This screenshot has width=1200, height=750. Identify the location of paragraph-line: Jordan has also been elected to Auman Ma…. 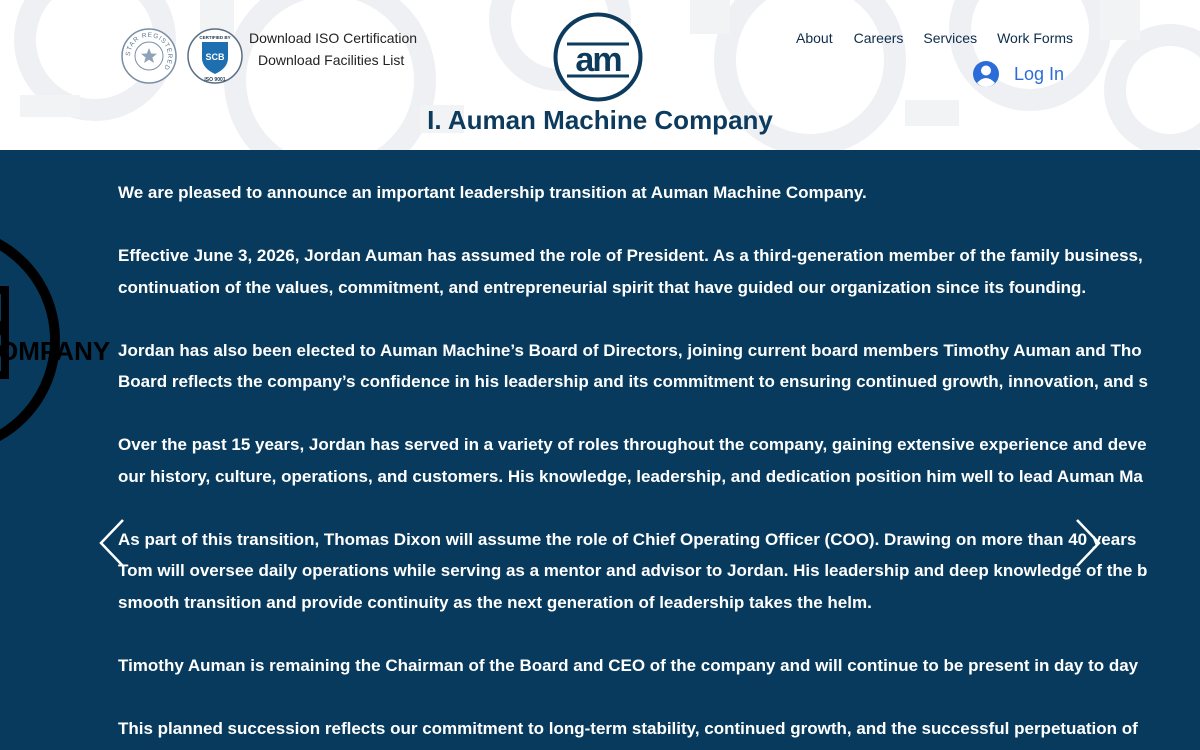
(630, 350).